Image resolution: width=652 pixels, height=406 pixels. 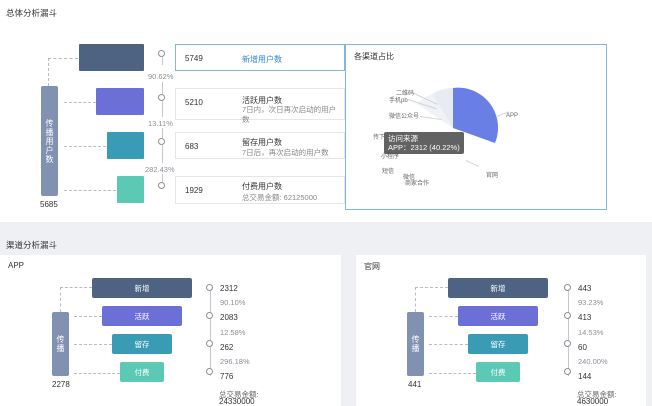 What do you see at coordinates (285, 152) in the screenshot?
I see `metric-desc: 7日后，再次启动的用户数` at bounding box center [285, 152].